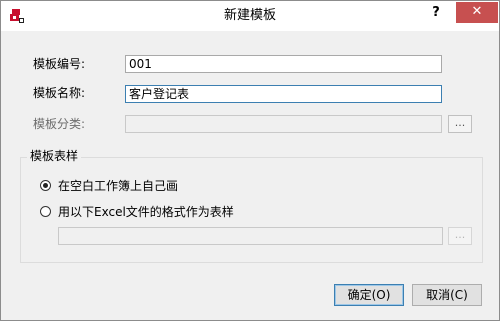  Describe the element at coordinates (59, 93) in the screenshot. I see `template-name-label: 模板名称:` at that location.